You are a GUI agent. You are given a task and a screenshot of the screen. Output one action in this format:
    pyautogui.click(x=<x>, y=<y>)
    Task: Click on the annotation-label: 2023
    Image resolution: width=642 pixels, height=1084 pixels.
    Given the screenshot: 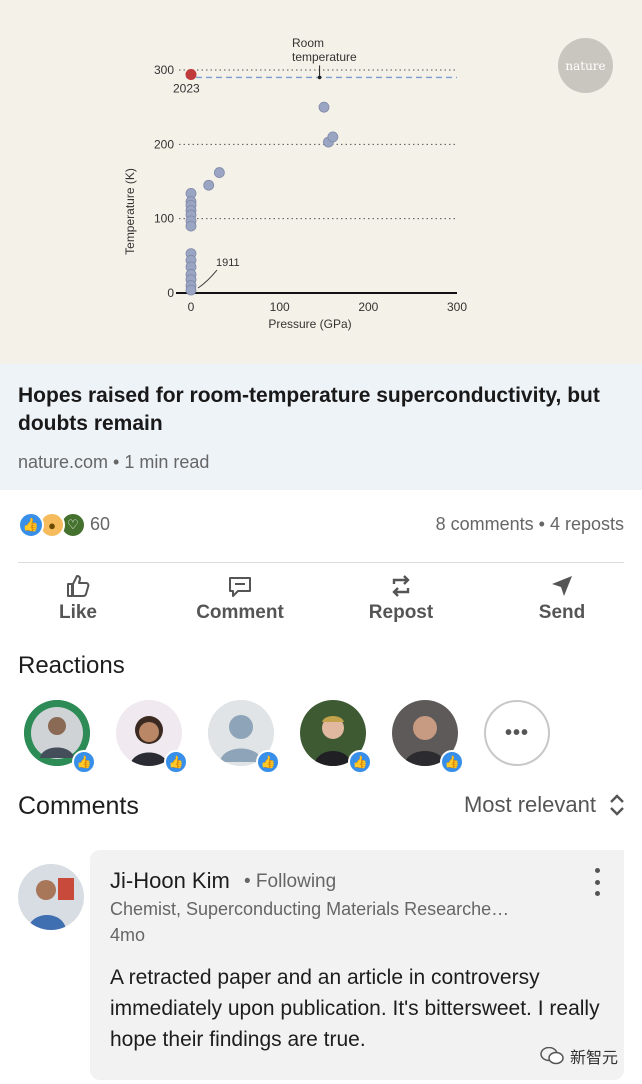 What is the action you would take?
    pyautogui.click(x=186, y=88)
    